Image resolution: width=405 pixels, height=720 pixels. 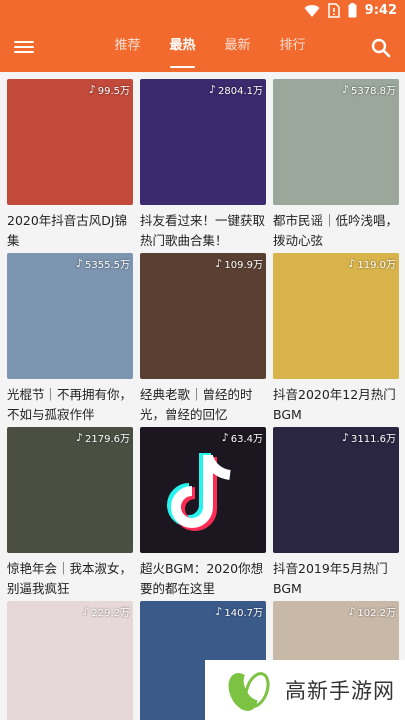 What do you see at coordinates (203, 230) in the screenshot?
I see `playlist-title: 抖友看过来！一键获取热门歌曲合集！` at bounding box center [203, 230].